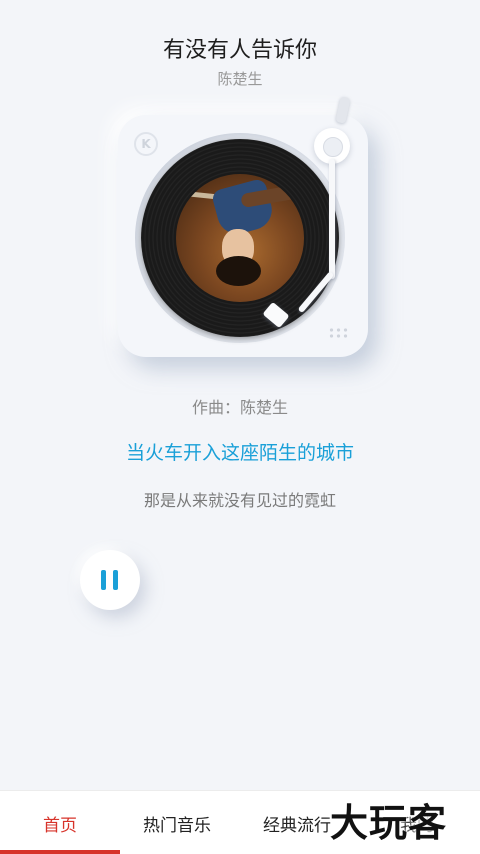 Image resolution: width=480 pixels, height=854 pixels. I want to click on watermark: 大玩客, so click(389, 823).